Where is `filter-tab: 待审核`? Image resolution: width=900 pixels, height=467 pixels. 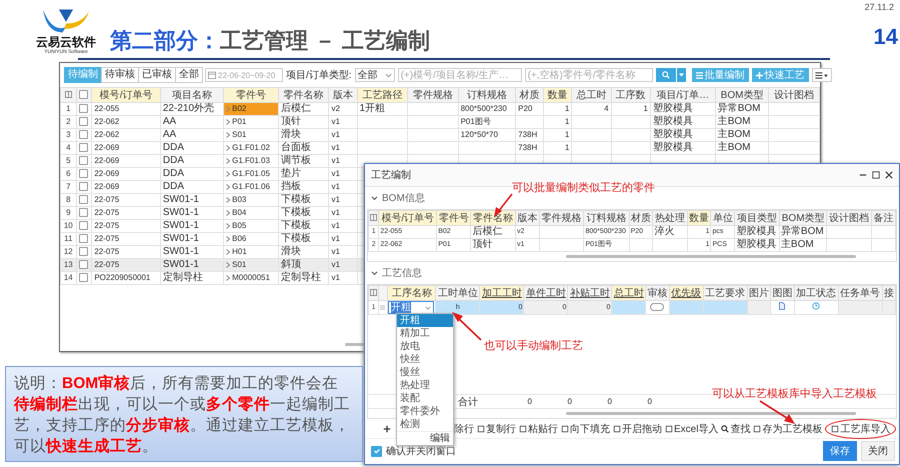
filter-tab: 待审核 is located at coordinates (120, 75).